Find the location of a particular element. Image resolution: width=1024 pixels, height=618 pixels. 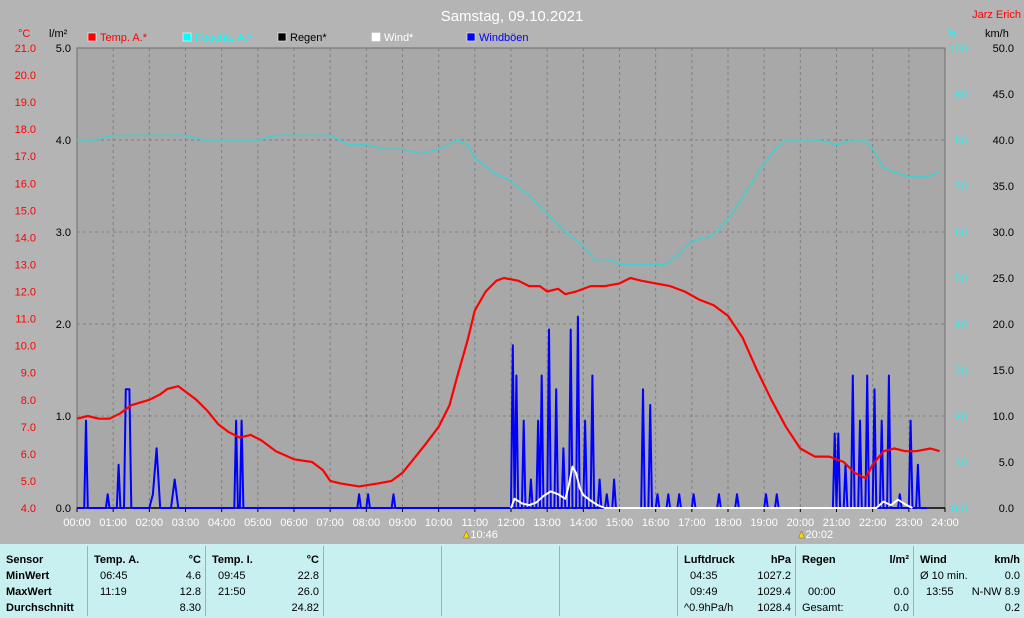

temp-a-max-value: 12.8 is located at coordinates (190, 592).